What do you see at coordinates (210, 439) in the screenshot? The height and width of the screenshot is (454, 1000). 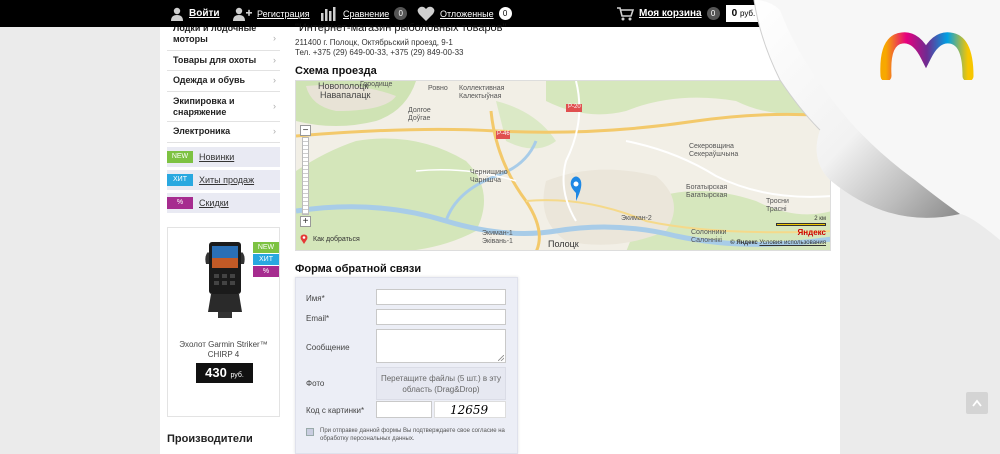 I see `manufacturers-heading: Производители` at bounding box center [210, 439].